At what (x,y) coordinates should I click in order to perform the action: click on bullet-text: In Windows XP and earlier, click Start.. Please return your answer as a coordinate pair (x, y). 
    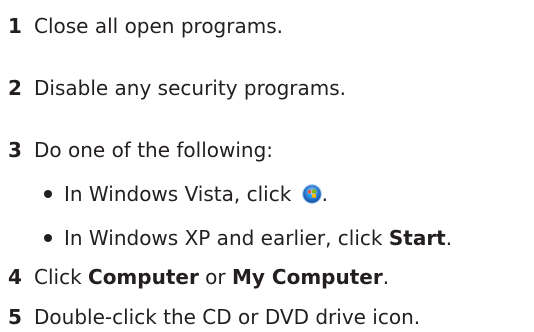
    Looking at the image, I should click on (258, 238).